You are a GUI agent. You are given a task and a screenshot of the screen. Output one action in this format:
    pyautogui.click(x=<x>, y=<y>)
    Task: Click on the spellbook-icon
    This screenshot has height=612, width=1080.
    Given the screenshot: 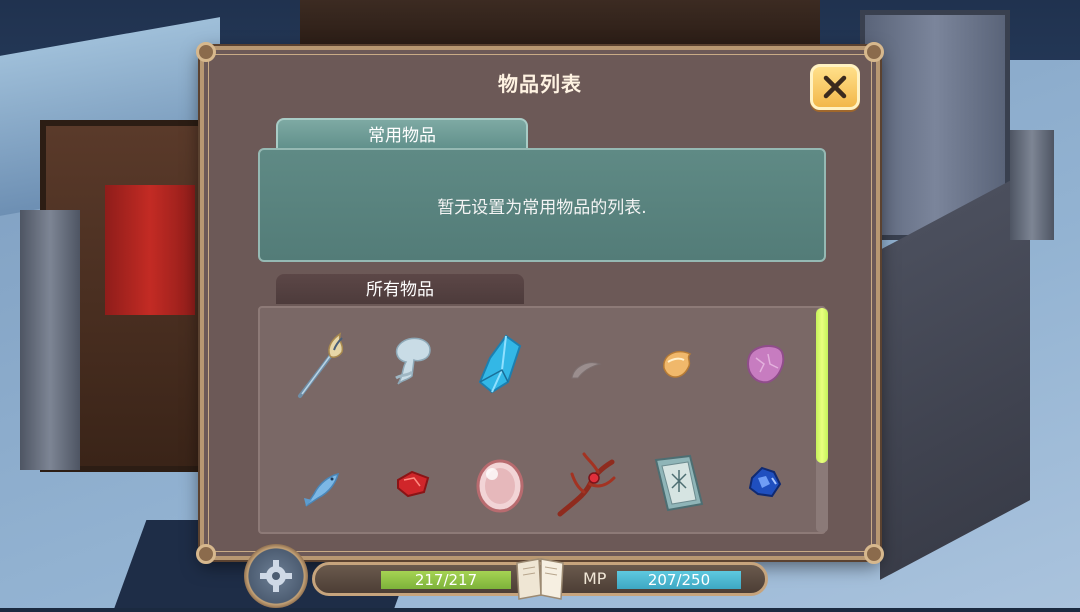 What is the action you would take?
    pyautogui.click(x=679, y=483)
    